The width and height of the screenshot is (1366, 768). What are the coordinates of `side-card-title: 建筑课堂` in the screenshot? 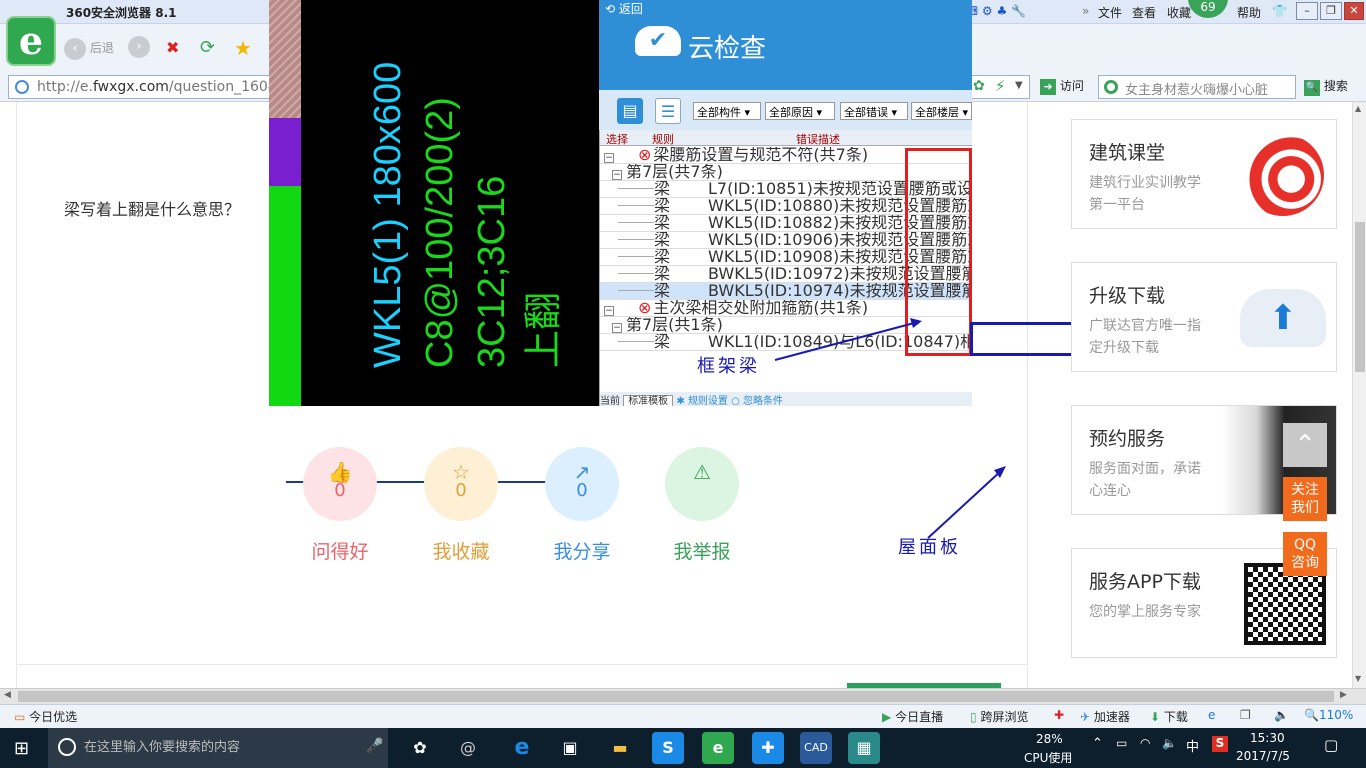 It's located at (1127, 153).